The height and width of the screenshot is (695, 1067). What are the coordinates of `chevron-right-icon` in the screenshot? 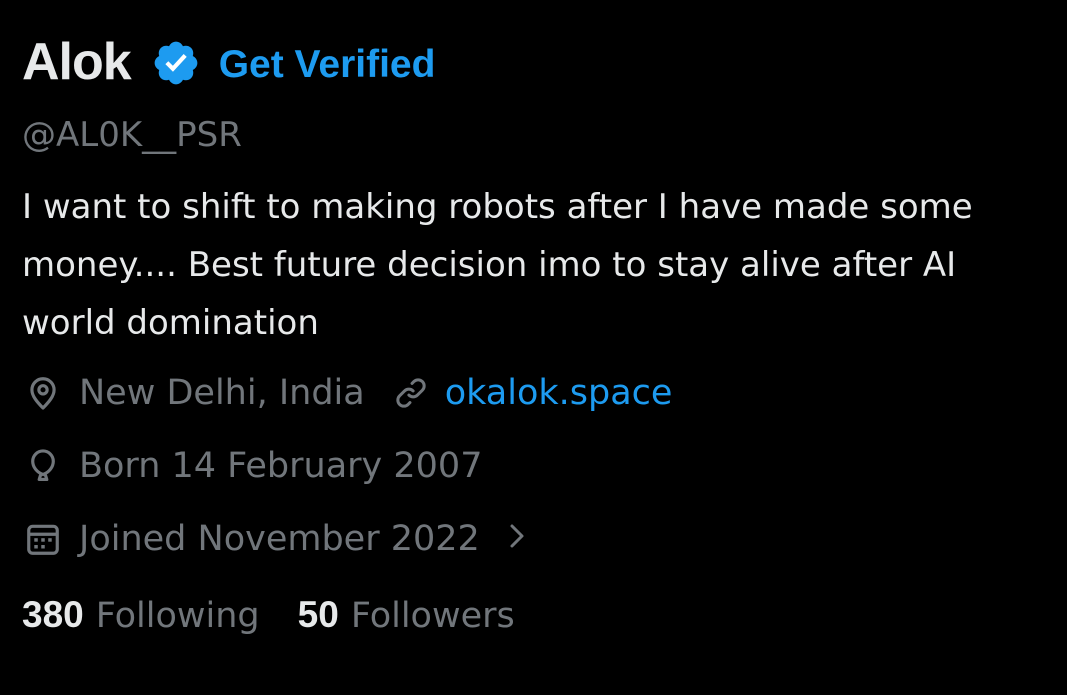 It's located at (517, 536).